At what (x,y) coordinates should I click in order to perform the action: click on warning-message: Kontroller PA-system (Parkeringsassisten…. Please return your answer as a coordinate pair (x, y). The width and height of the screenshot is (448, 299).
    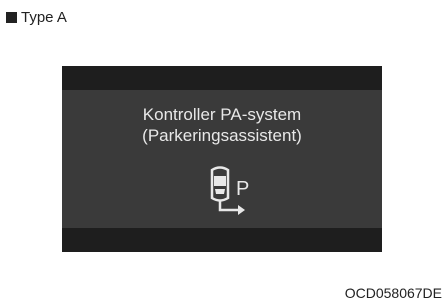
    Looking at the image, I should click on (222, 125).